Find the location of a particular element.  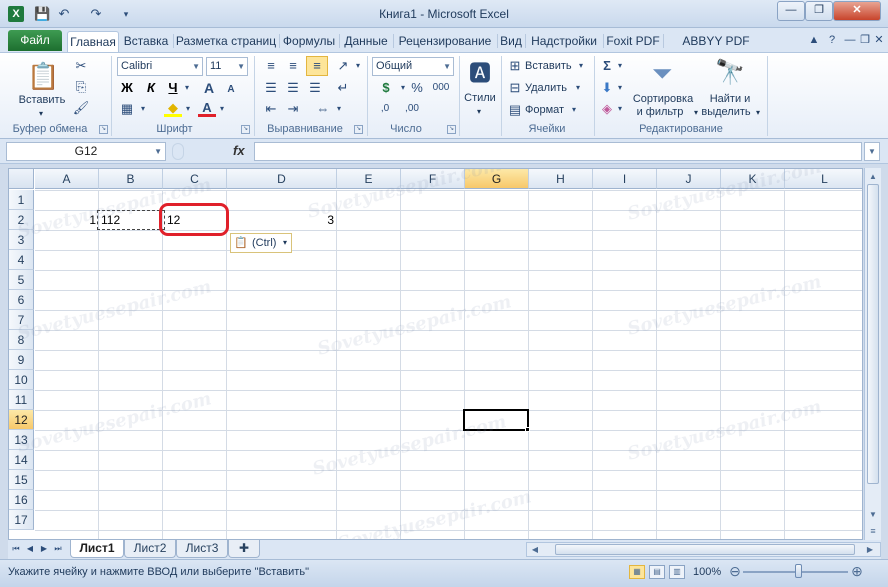

select-all-corner is located at coordinates (21, 179).